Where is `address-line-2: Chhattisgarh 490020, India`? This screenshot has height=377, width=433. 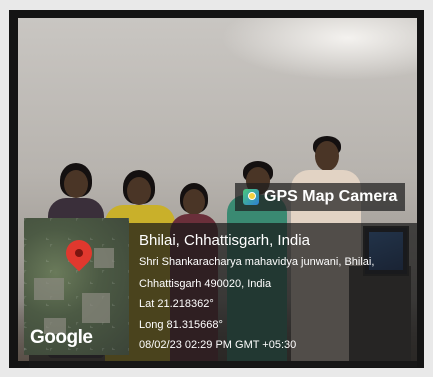
address-line-2: Chhattisgarh 490020, India is located at coordinates (205, 284).